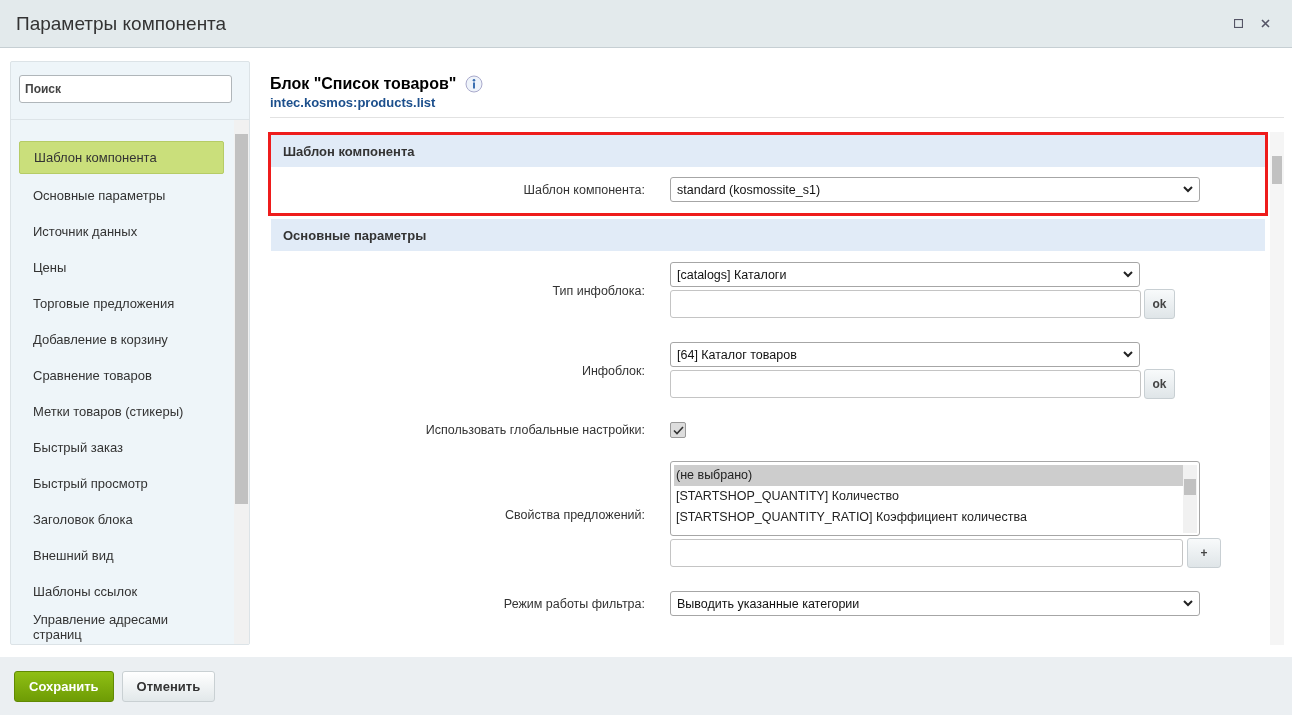 The width and height of the screenshot is (1292, 715). Describe the element at coordinates (121, 157) in the screenshot. I see `sidebar-item: Шаблон компонента` at that location.